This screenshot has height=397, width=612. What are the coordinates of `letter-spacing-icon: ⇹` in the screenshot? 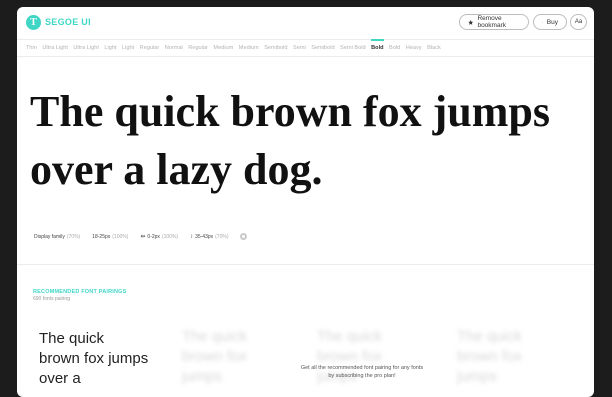 It's located at (142, 236).